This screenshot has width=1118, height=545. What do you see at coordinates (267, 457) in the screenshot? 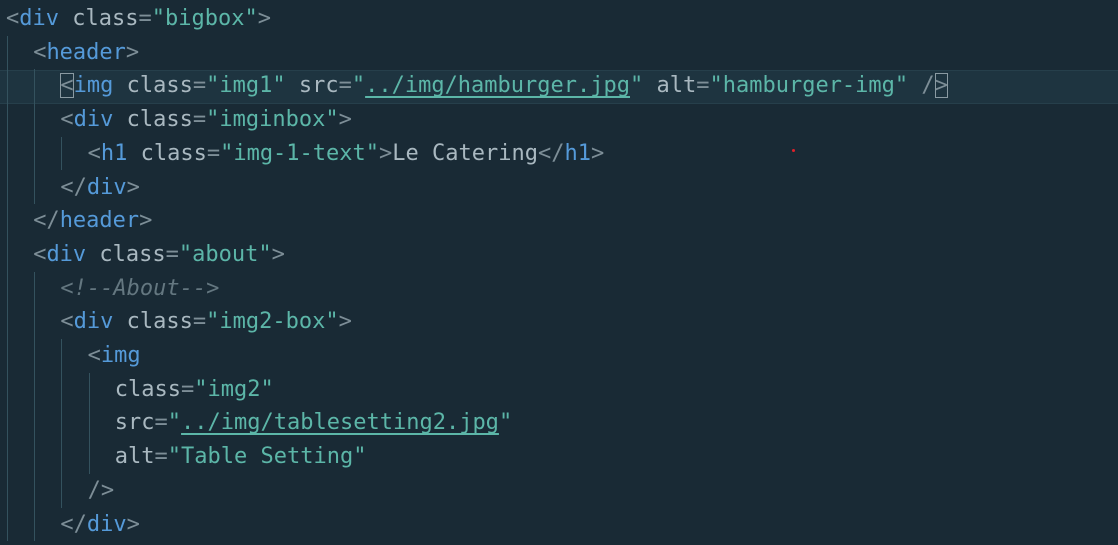
I see `token-str: "Table Setting"` at bounding box center [267, 457].